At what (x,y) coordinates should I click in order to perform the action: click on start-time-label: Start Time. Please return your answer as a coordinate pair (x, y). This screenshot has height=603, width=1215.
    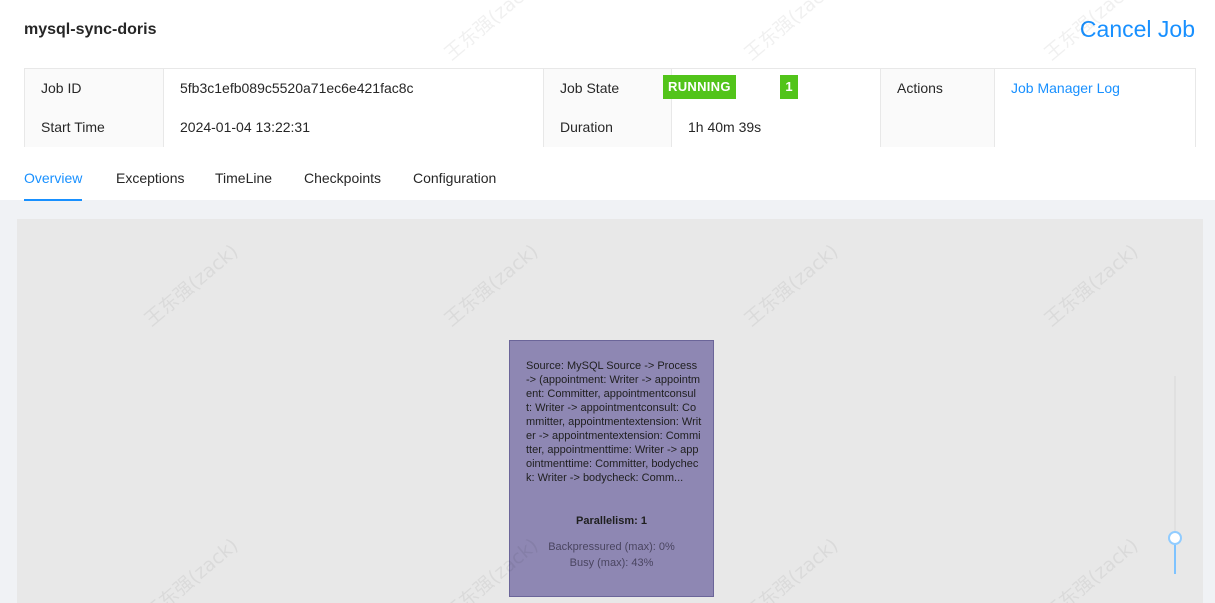
    Looking at the image, I should click on (94, 127).